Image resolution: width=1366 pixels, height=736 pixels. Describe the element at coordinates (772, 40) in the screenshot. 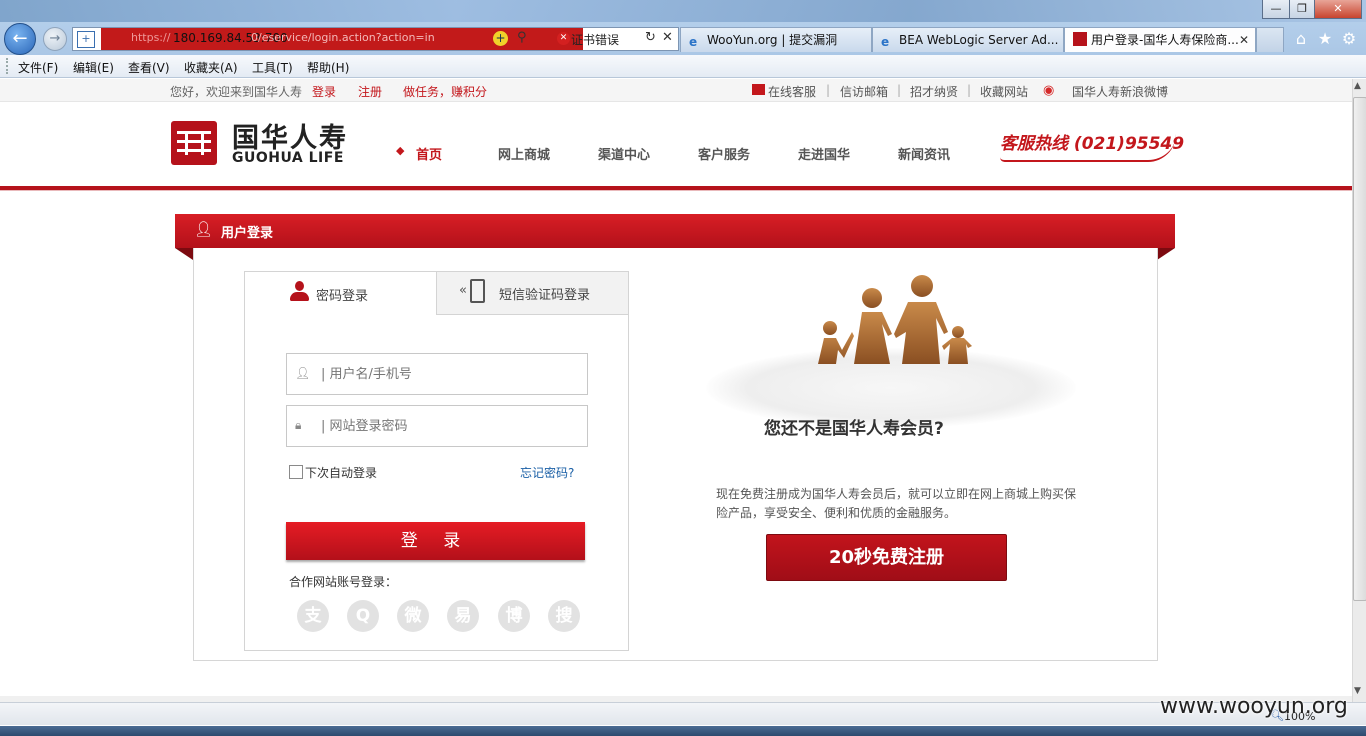

I see `tab-label: WooYun.org | 提交漏洞` at that location.